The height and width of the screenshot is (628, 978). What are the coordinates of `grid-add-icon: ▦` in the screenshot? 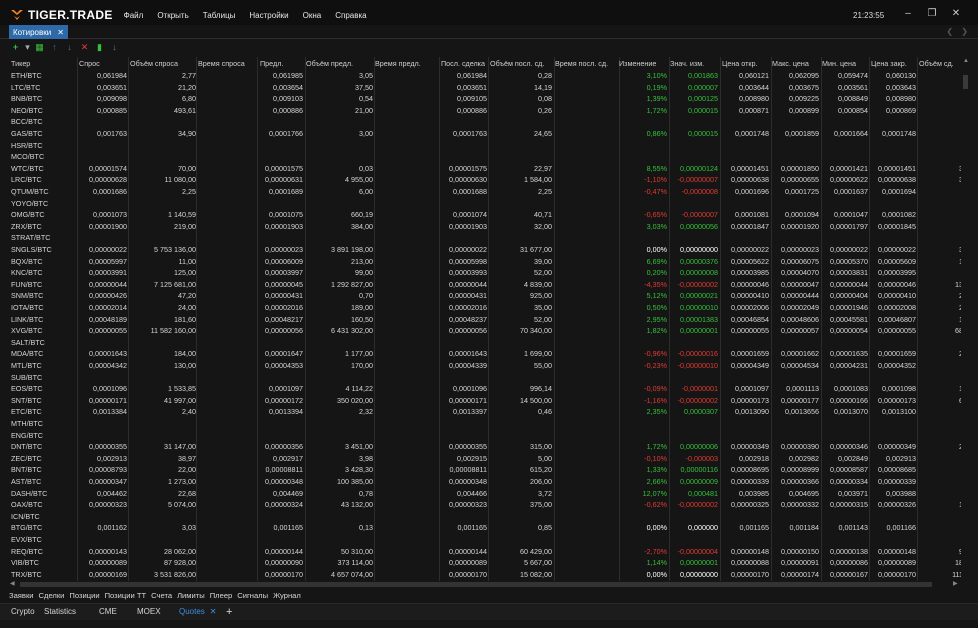 It's located at (39, 47).